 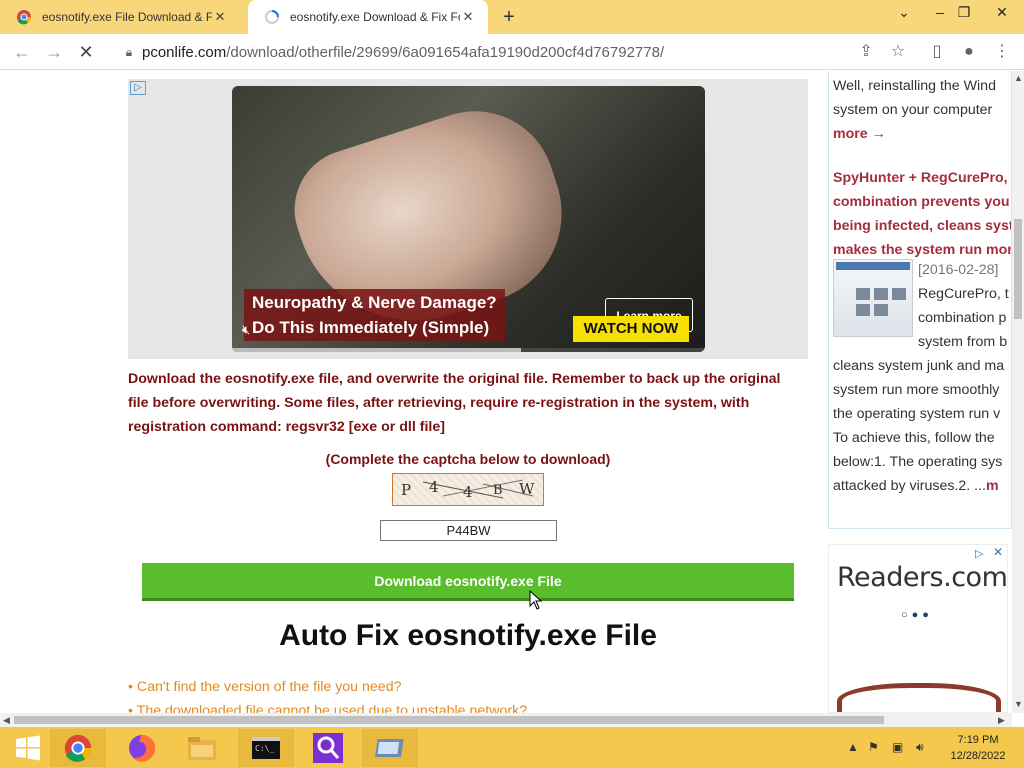 I want to click on file-explorer-taskbar-button, so click(x=202, y=748).